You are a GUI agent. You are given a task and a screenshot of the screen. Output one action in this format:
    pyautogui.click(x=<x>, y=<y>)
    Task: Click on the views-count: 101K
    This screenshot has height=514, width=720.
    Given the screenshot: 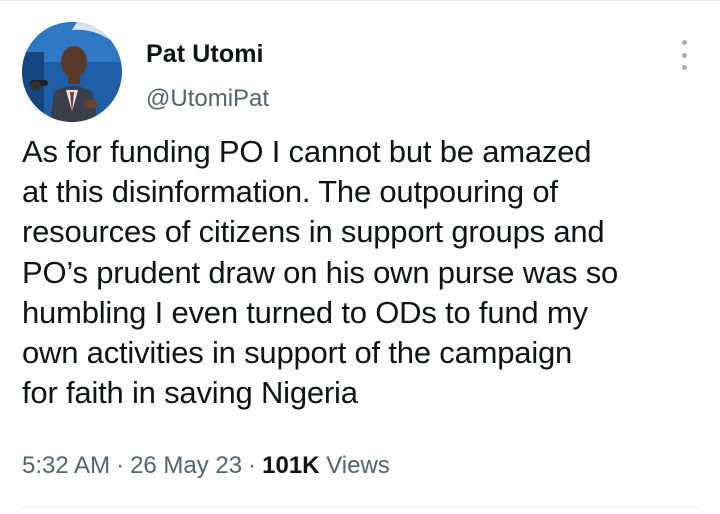 What is the action you would take?
    pyautogui.click(x=290, y=465)
    